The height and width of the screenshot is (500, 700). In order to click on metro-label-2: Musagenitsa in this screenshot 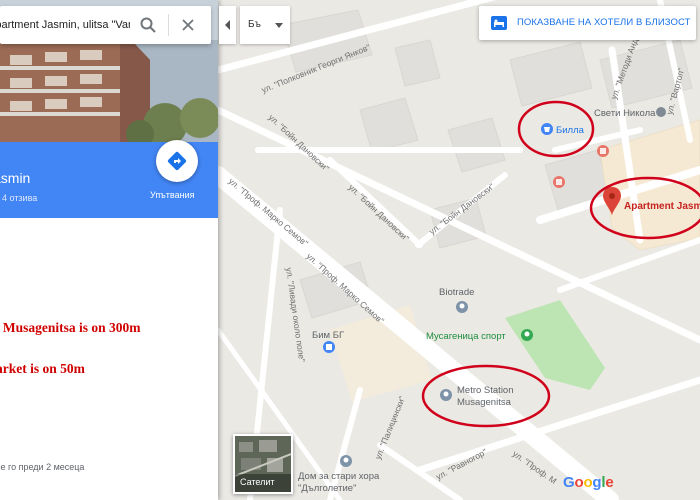, I will do `click(484, 402)`.